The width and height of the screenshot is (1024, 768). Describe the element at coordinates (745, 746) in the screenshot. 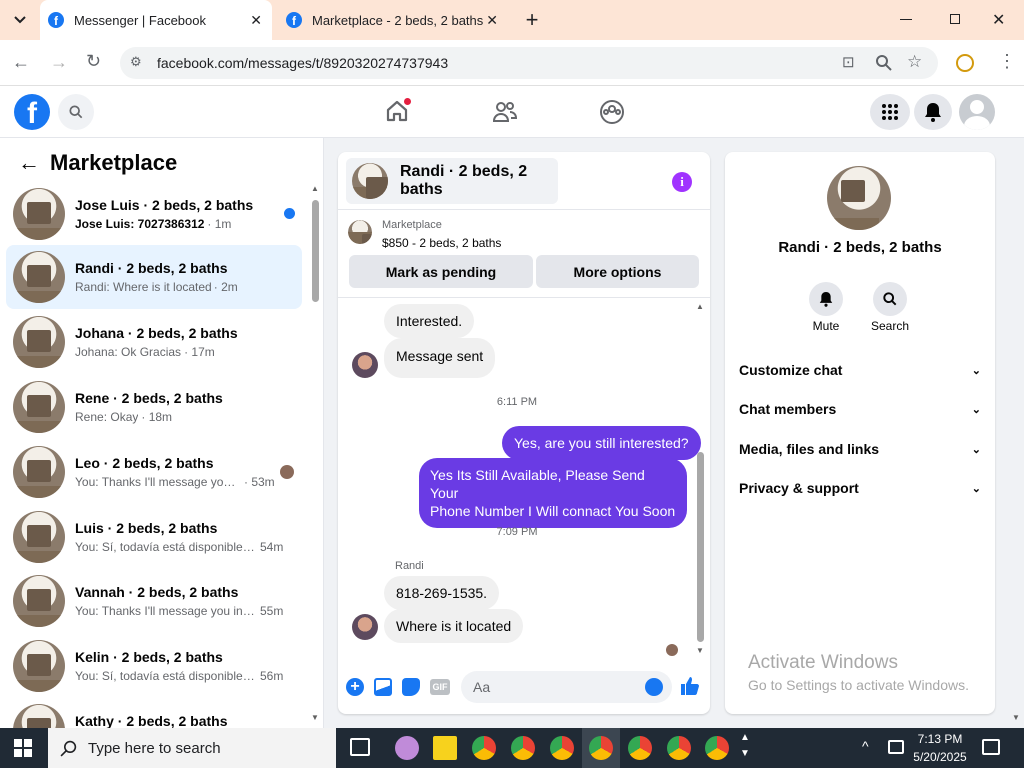

I see `taskbar-scroll-icon: ▲ ▼` at that location.